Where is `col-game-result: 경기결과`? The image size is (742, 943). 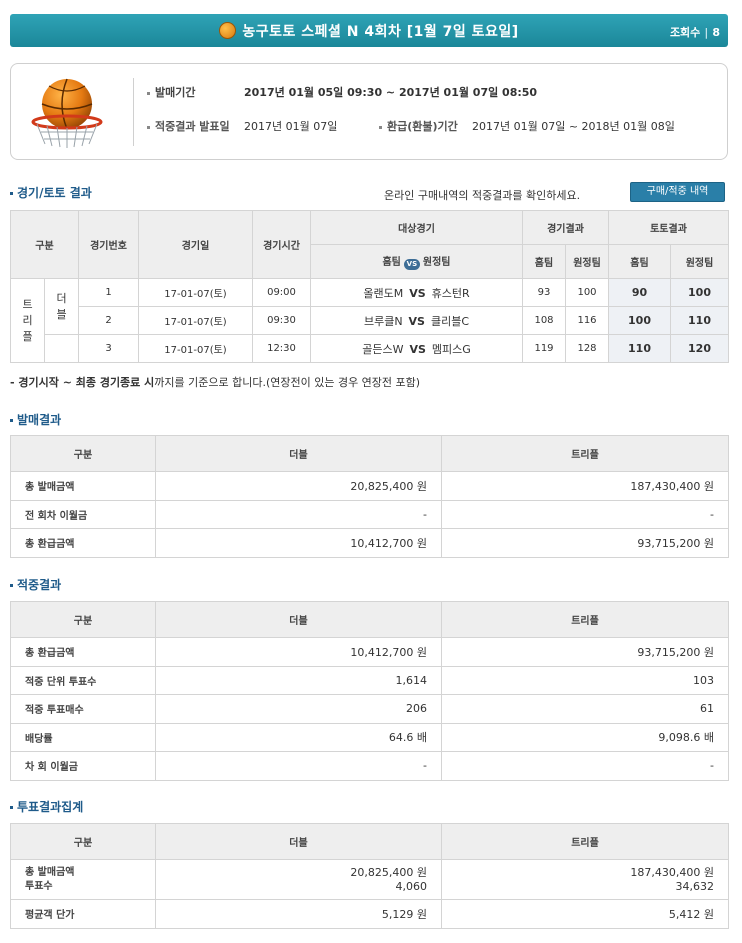 col-game-result: 경기결과 is located at coordinates (565, 227).